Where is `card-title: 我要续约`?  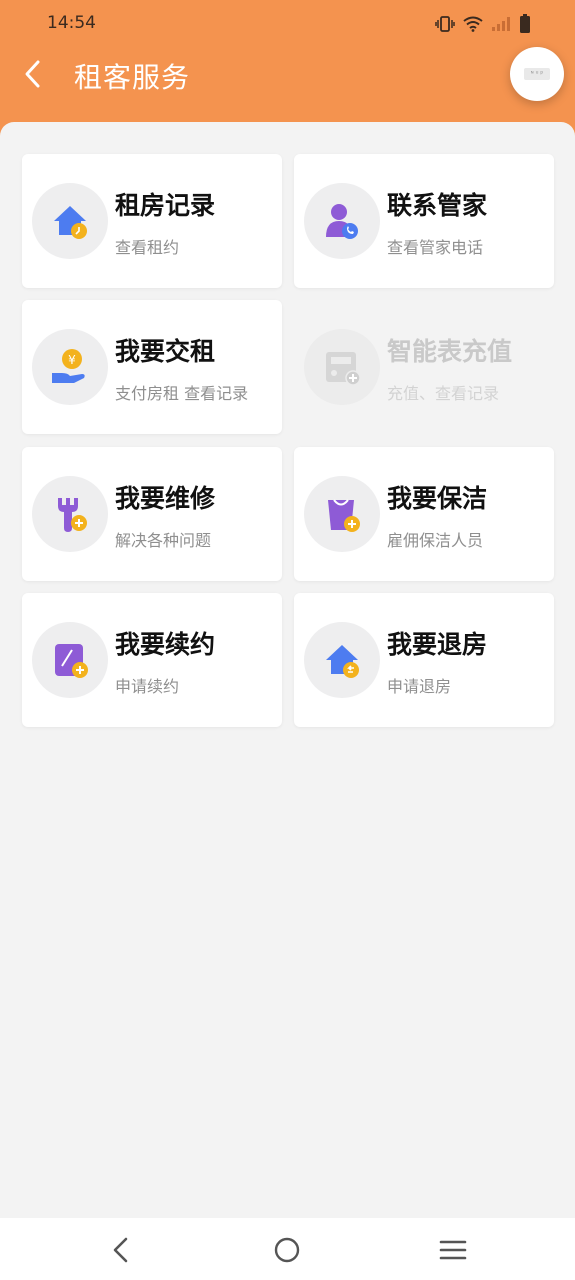 card-title: 我要续约 is located at coordinates (165, 644).